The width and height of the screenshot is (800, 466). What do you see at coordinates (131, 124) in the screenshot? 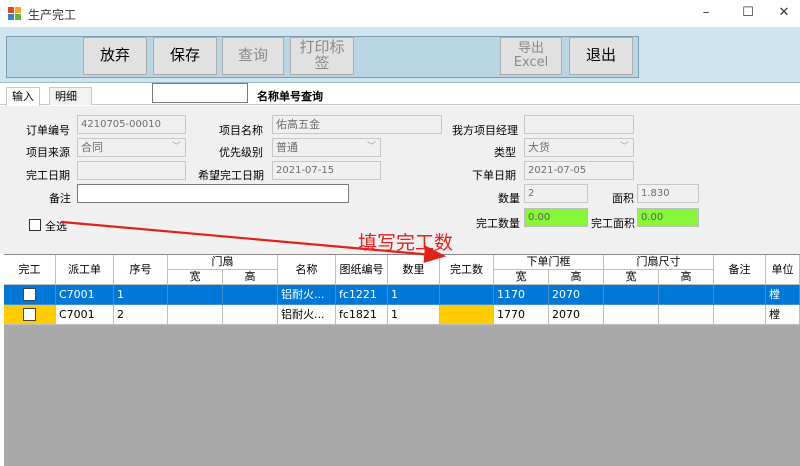
I see `order-no-field: 4210705-00010` at bounding box center [131, 124].